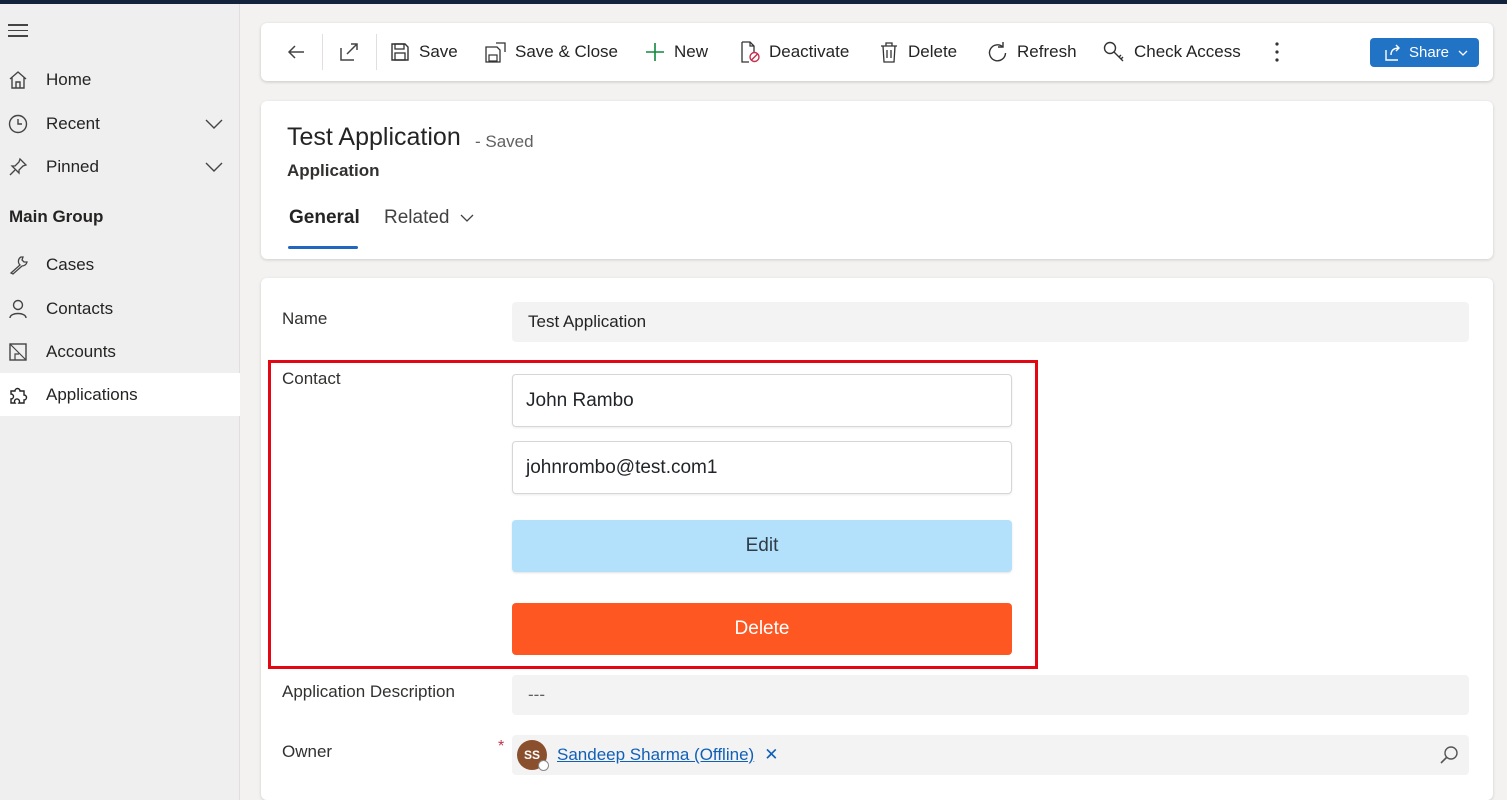 The width and height of the screenshot is (1507, 800). I want to click on check-access-label: Check Access, so click(1187, 51).